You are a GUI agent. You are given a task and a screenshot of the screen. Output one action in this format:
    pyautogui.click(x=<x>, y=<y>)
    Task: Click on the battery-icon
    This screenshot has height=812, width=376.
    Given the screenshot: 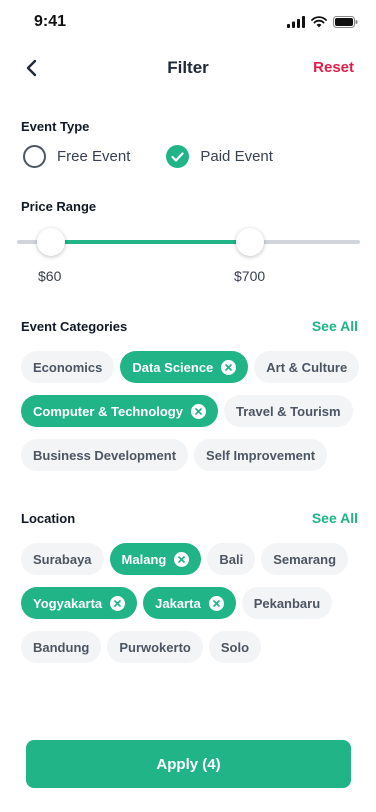 What is the action you would take?
    pyautogui.click(x=345, y=22)
    